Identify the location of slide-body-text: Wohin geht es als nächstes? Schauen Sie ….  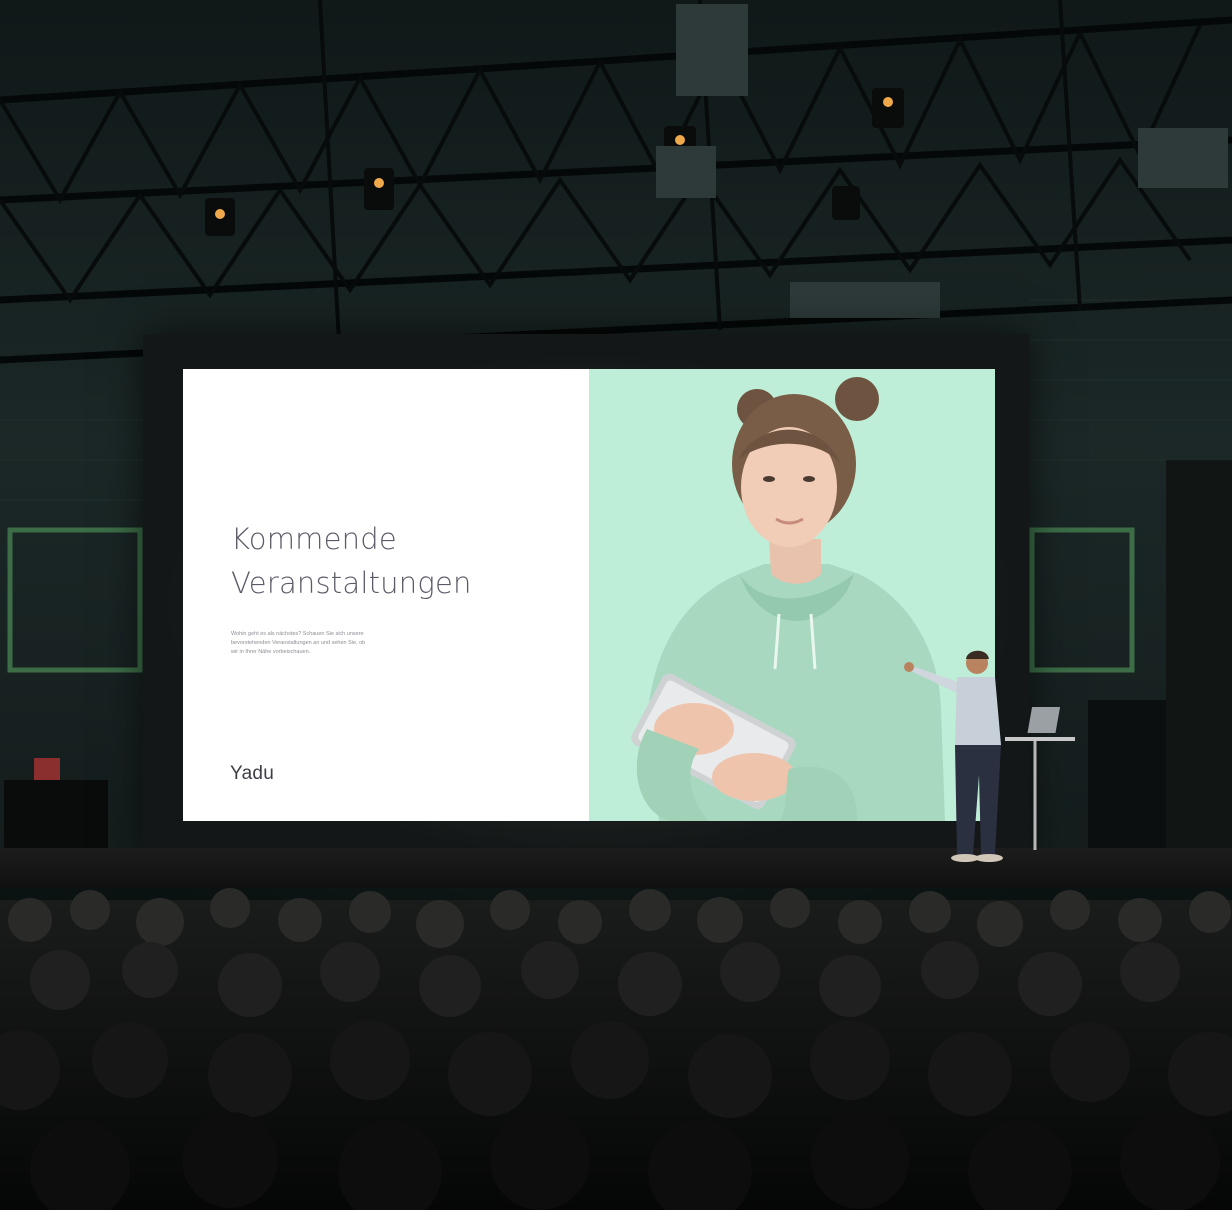
(298, 643).